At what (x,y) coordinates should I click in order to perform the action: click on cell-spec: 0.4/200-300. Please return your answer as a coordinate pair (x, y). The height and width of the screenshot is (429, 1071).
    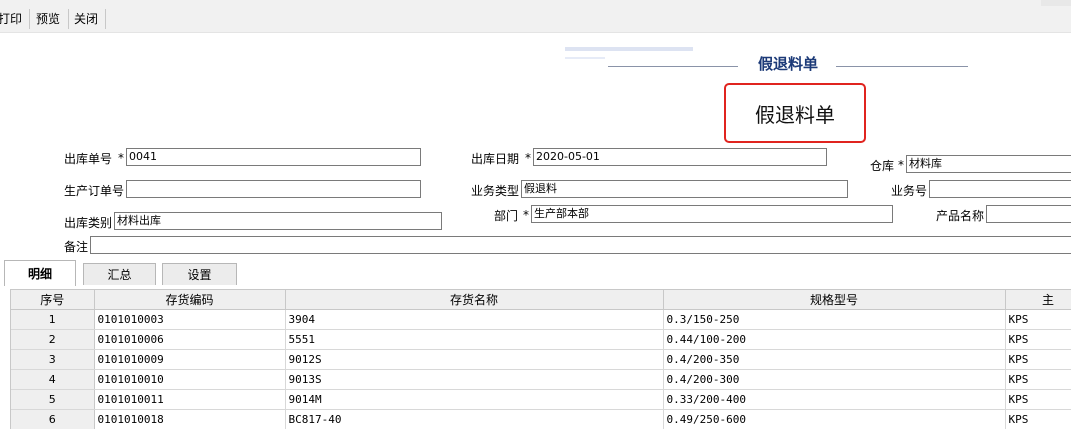
    Looking at the image, I should click on (834, 379).